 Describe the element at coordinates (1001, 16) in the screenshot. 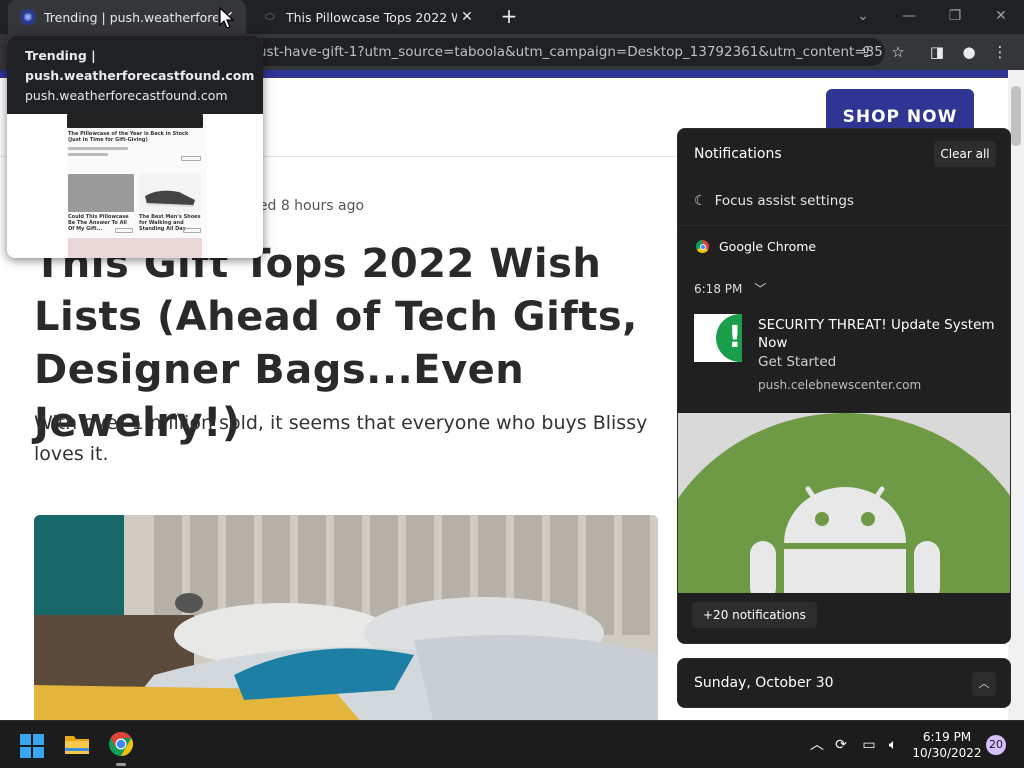

I see `close-window-icon: ✕` at that location.